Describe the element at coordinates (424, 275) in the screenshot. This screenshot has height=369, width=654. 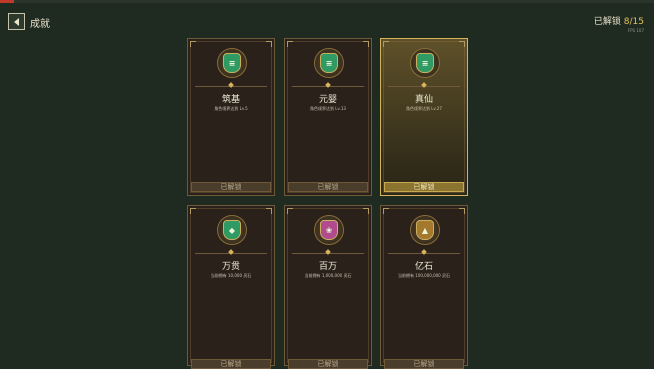
I see `achievement-condition: 当前拥有 100,000,000 灵石` at that location.